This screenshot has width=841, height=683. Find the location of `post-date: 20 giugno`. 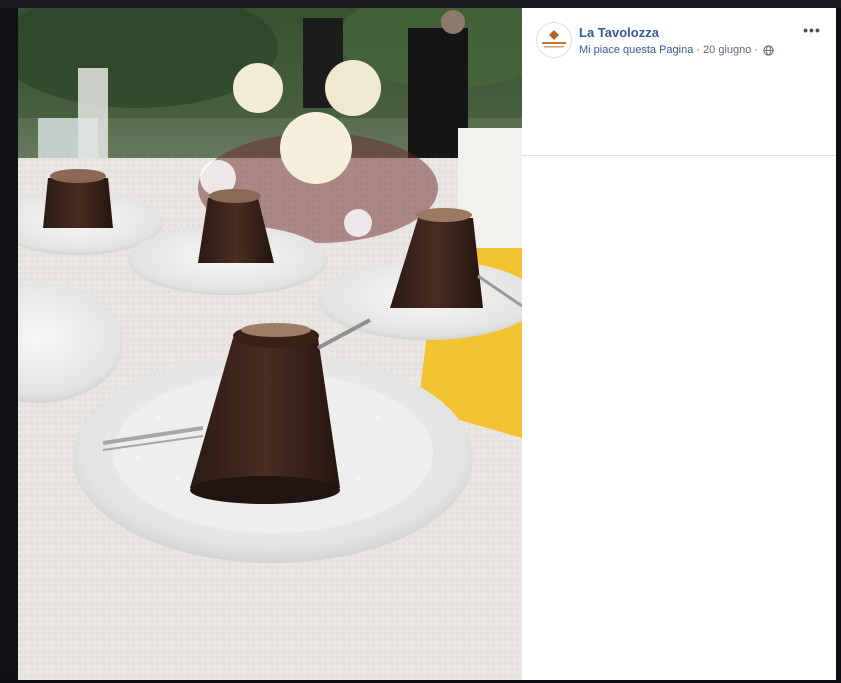

post-date: 20 giugno is located at coordinates (727, 50).